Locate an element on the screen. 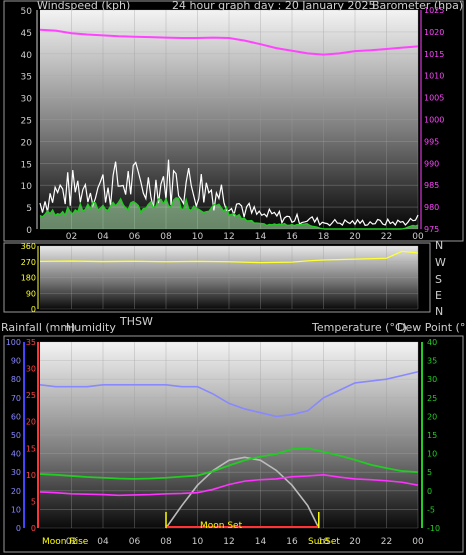  windspeed-tick-label: 25 is located at coordinates (26, 122).